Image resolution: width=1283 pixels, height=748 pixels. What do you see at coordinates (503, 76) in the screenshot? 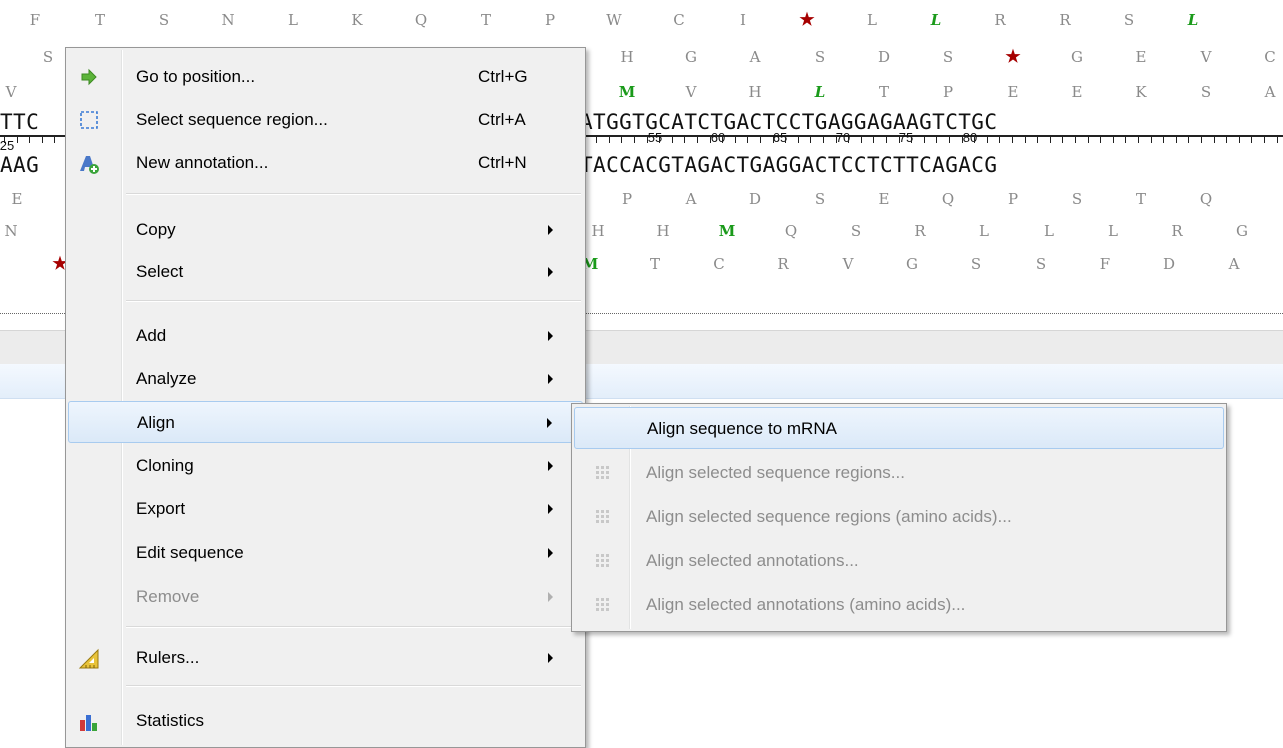
I see `menu-item-shortcut: Ctrl+G` at bounding box center [503, 76].